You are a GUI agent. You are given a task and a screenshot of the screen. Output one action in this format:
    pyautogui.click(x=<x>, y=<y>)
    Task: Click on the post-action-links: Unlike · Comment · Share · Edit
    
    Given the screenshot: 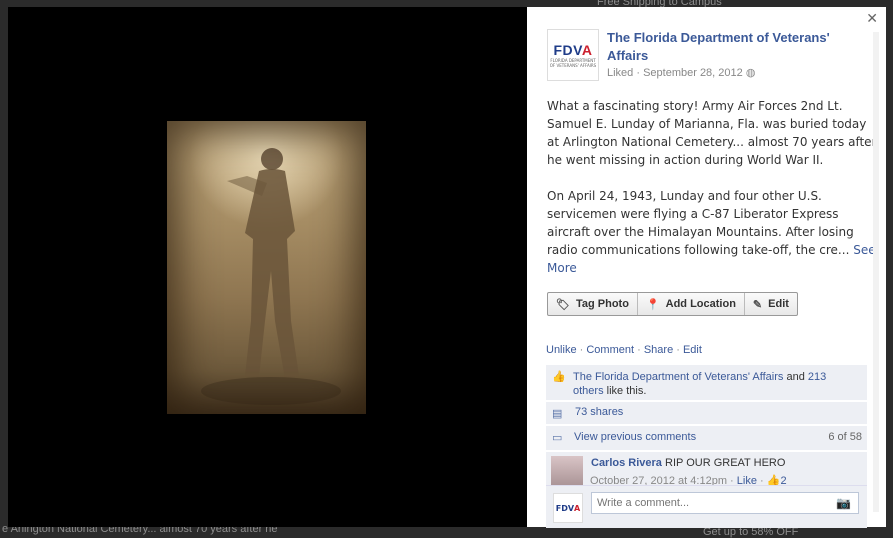 What is the action you would take?
    pyautogui.click(x=624, y=350)
    